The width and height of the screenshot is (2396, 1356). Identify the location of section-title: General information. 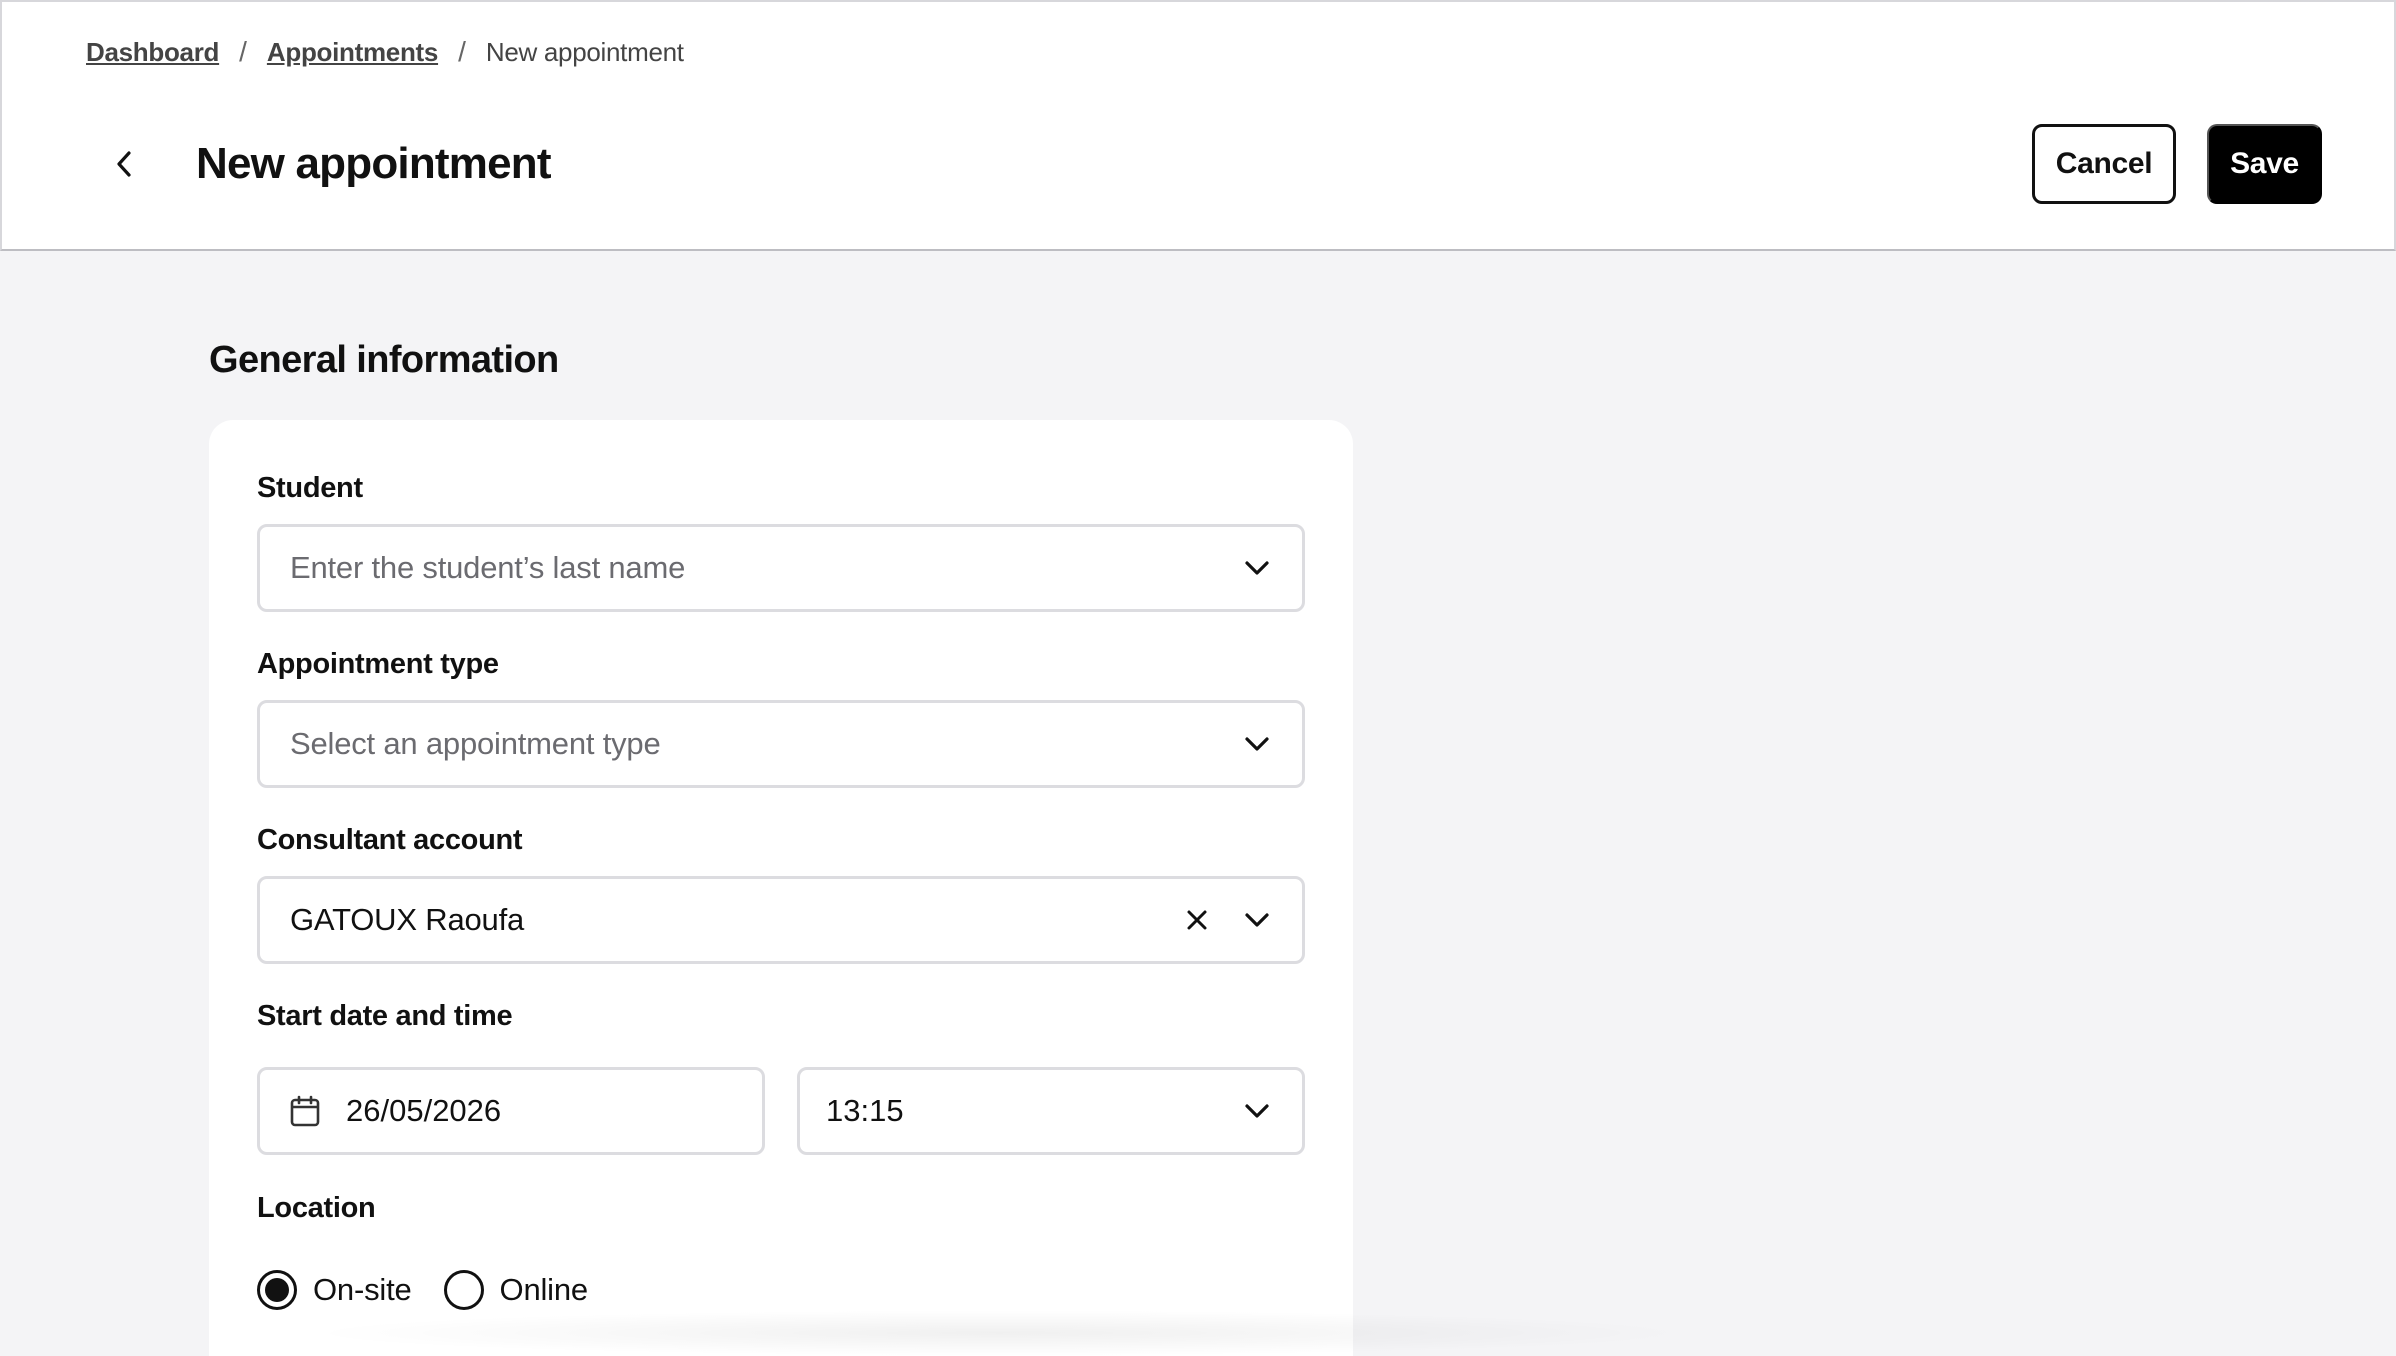
(384, 360).